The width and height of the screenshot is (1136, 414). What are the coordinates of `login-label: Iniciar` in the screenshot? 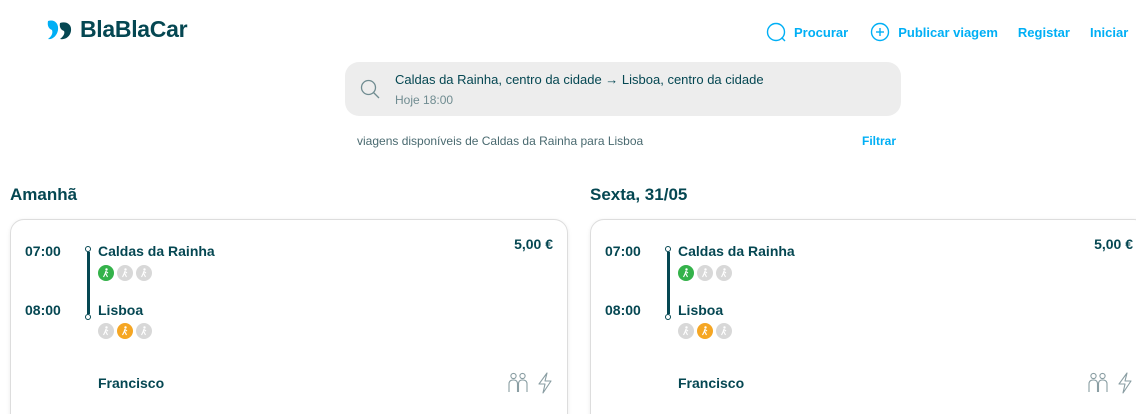 It's located at (1109, 32).